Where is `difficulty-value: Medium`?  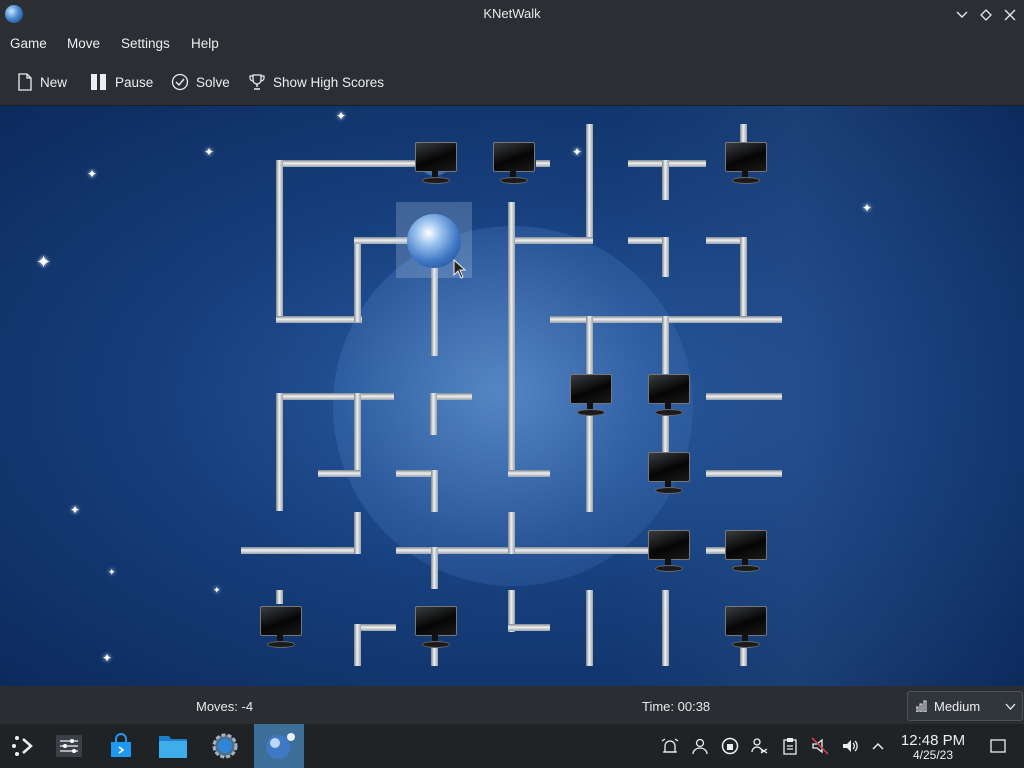
difficulty-value: Medium is located at coordinates (957, 706).